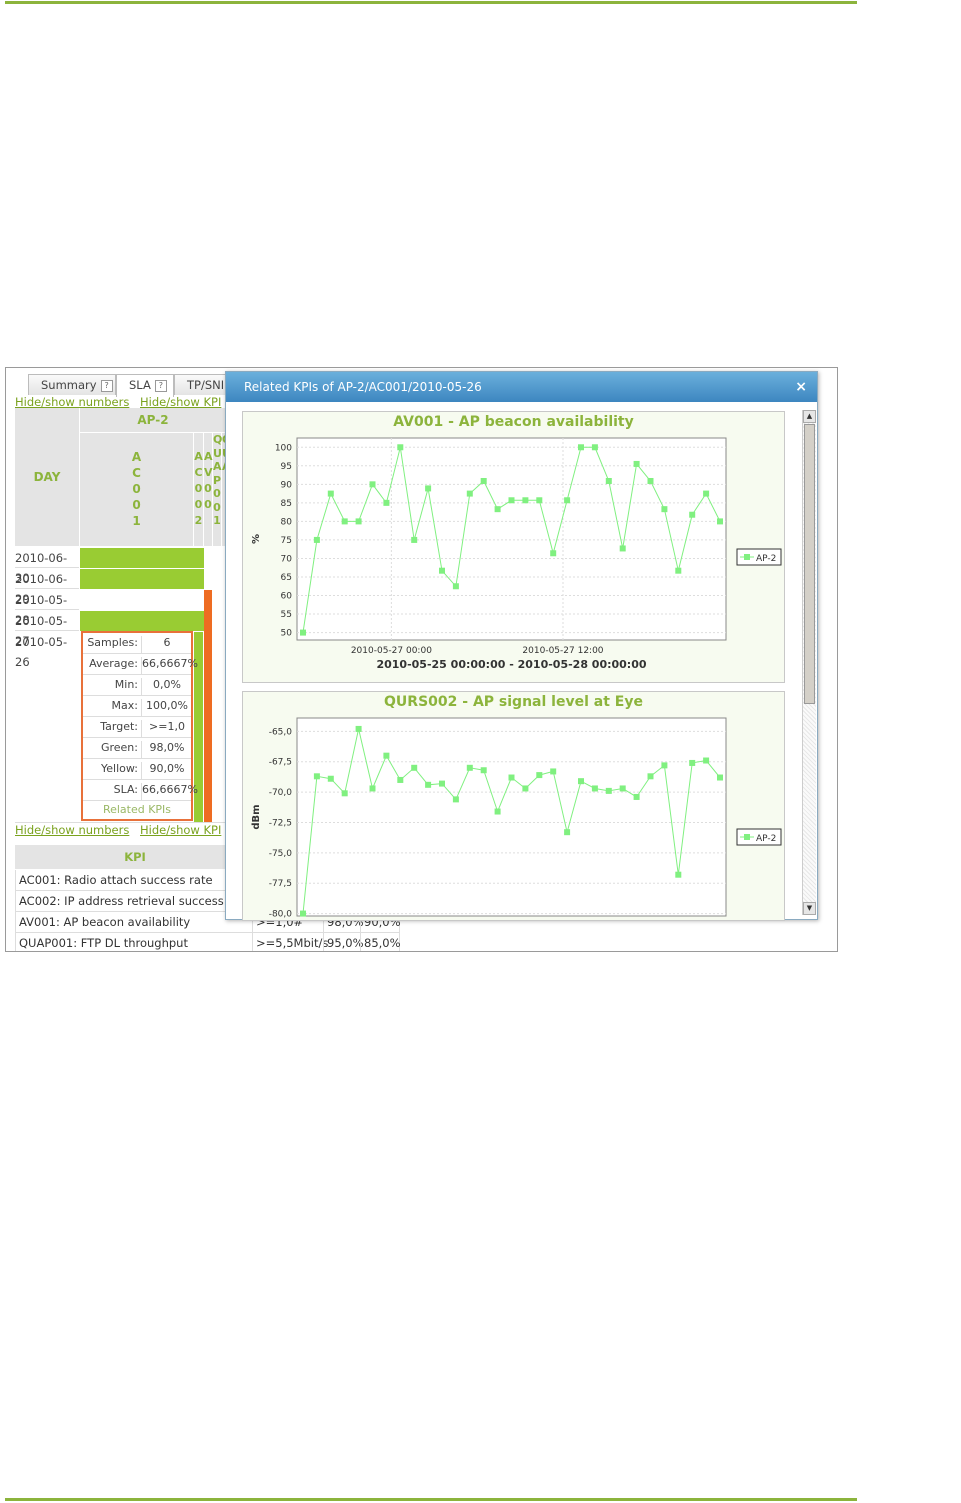 This screenshot has width=961, height=1503. Describe the element at coordinates (217, 453) in the screenshot. I see `letter: U` at that location.